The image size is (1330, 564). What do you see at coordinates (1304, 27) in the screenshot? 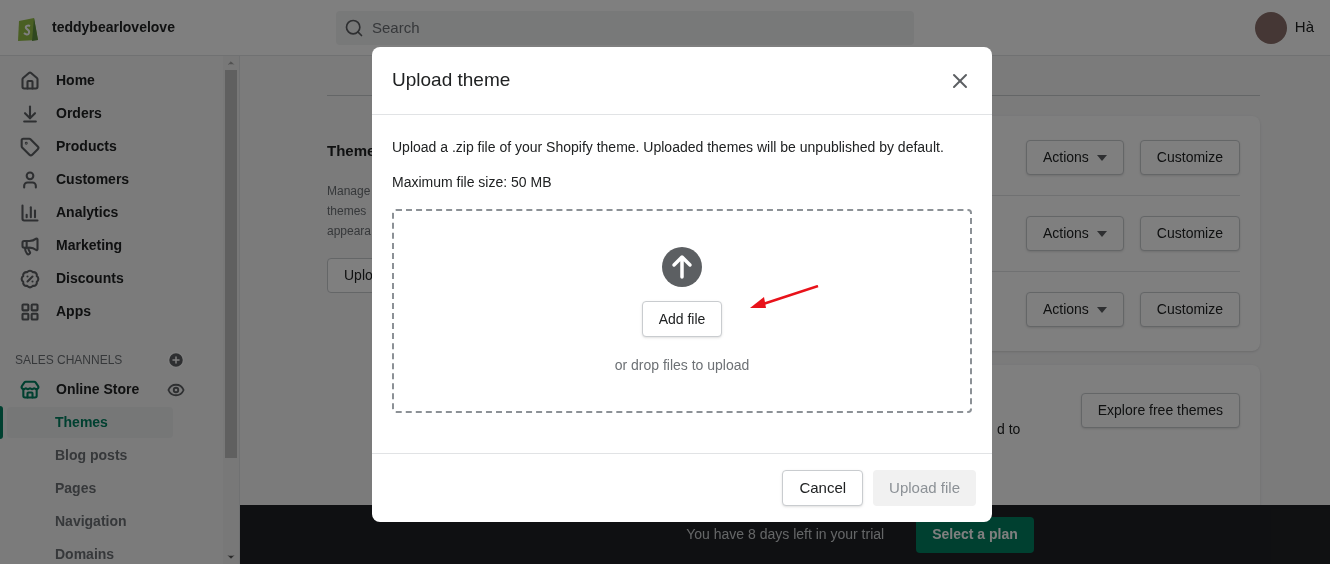
I see `user-name: Hà` at bounding box center [1304, 27].